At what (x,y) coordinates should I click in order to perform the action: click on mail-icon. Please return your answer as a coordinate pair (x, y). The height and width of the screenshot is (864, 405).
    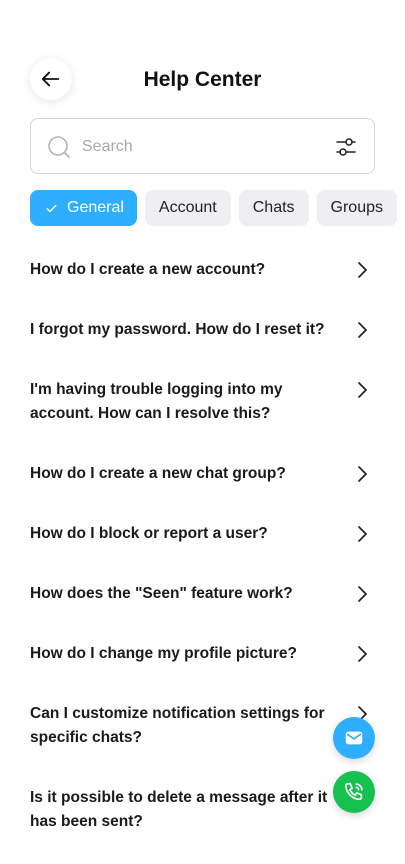
    Looking at the image, I should click on (354, 738).